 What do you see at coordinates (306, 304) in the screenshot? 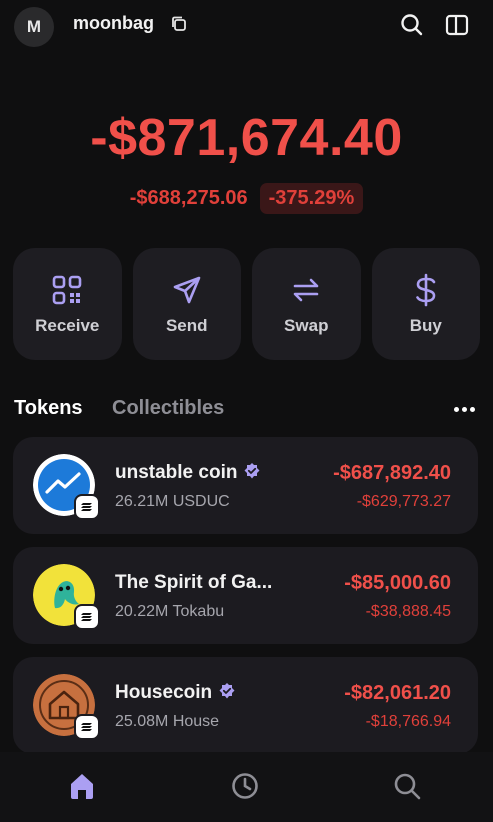
I see `swap-button: Swap` at bounding box center [306, 304].